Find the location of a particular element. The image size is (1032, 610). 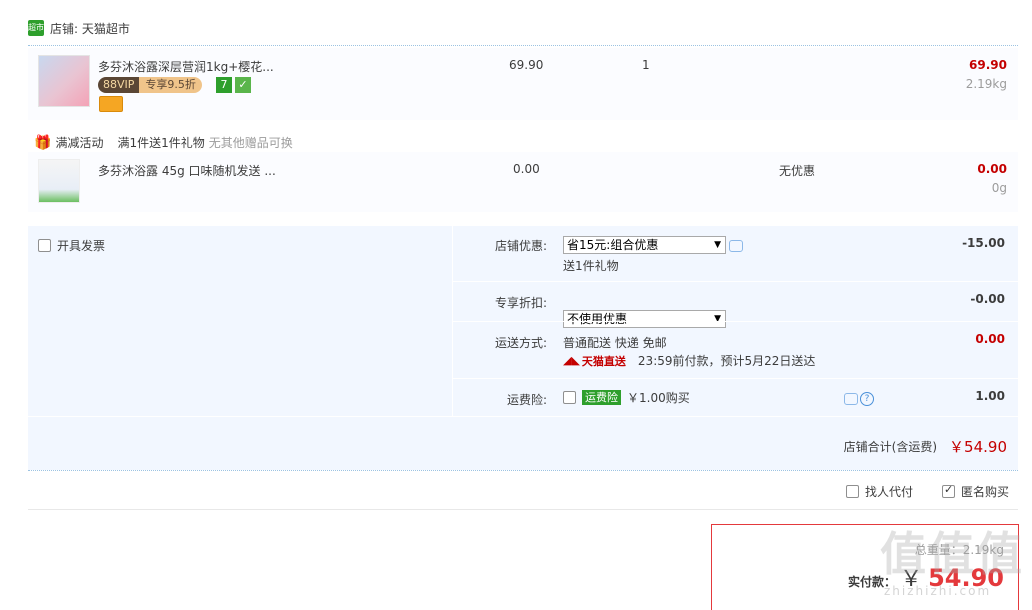

gift-note: 无其他赠品可换 is located at coordinates (250, 143).